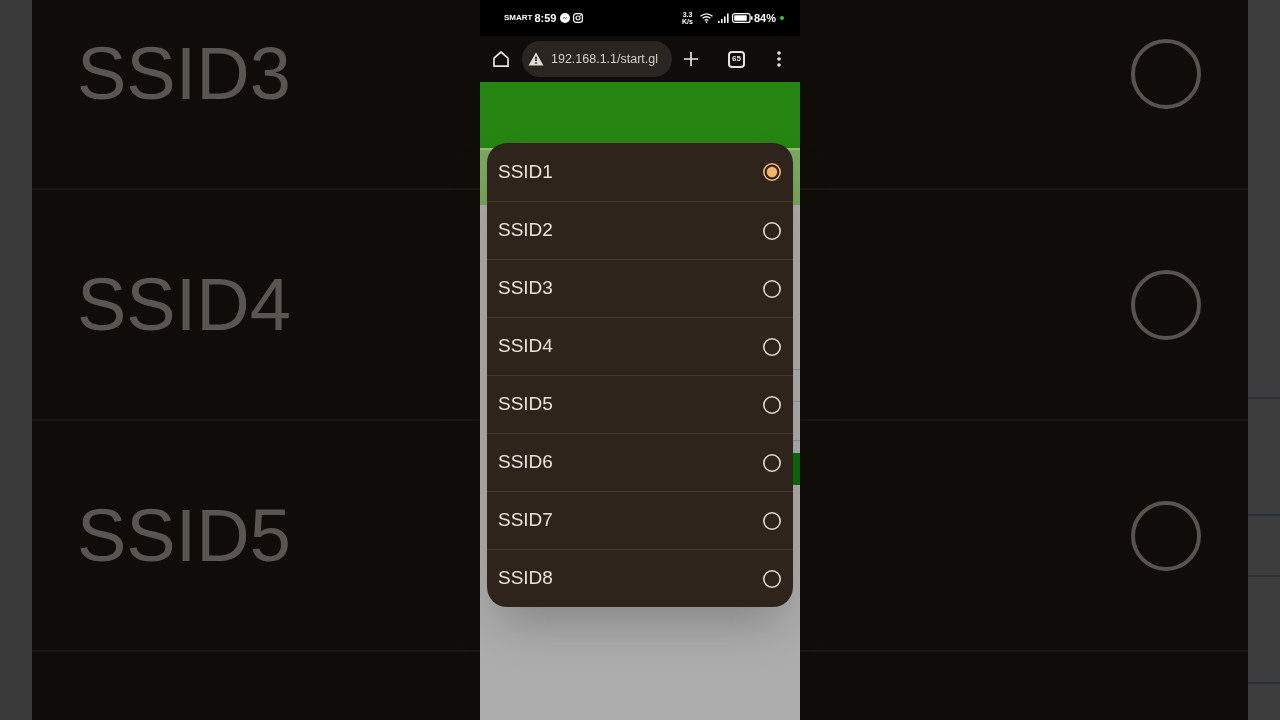 This screenshot has width=1280, height=720. Describe the element at coordinates (640, 172) in the screenshot. I see `ssid-option: SSID1` at that location.